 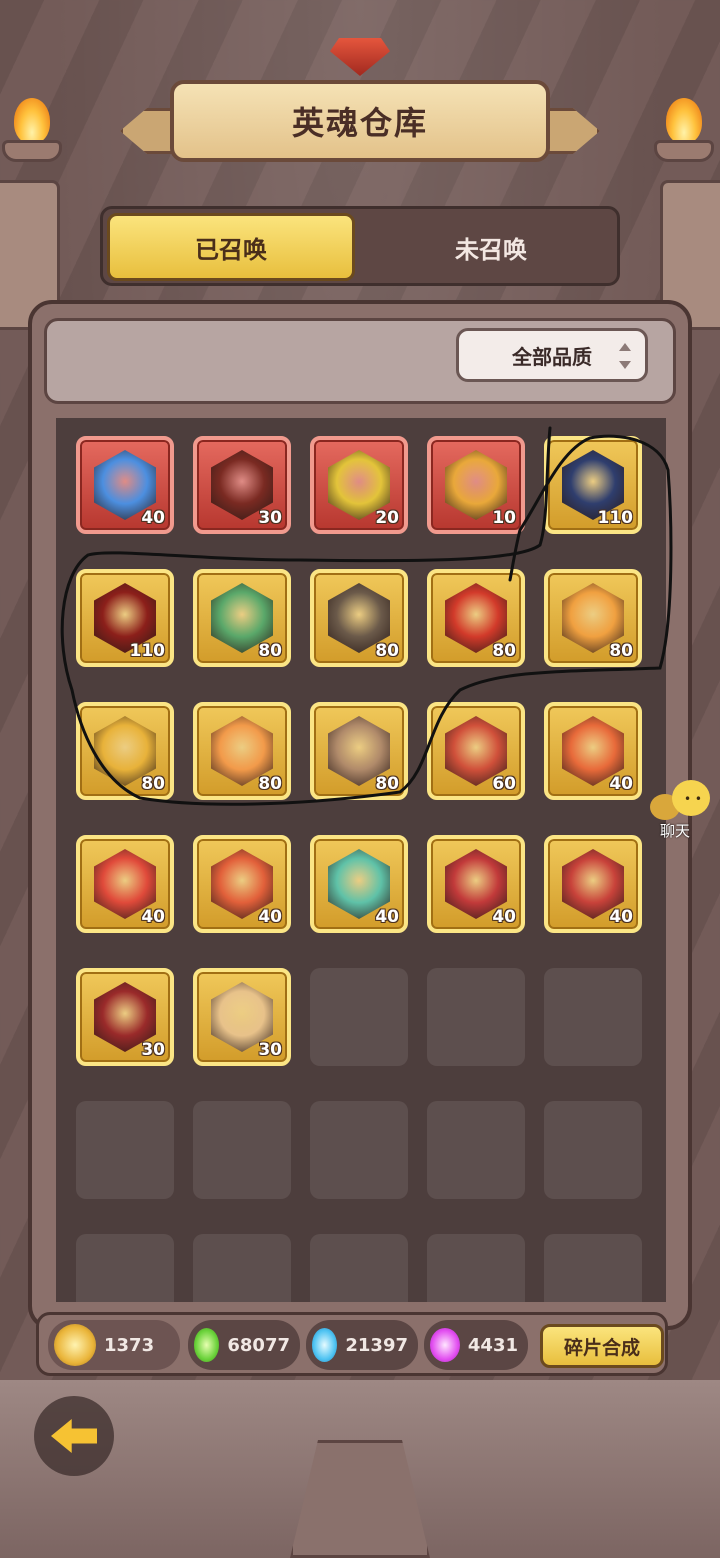 I want to click on tab-summoned: 已召唤, so click(x=231, y=247).